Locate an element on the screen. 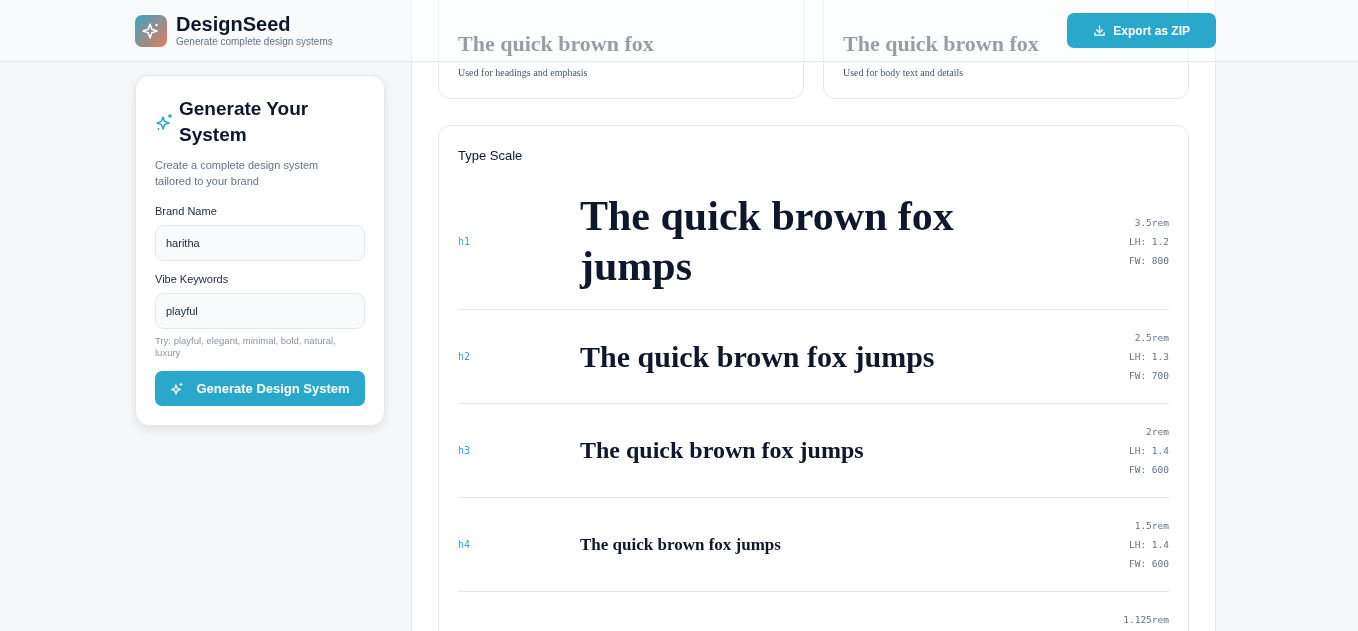 The image size is (1358, 631). tag-label: h3 is located at coordinates (464, 450).